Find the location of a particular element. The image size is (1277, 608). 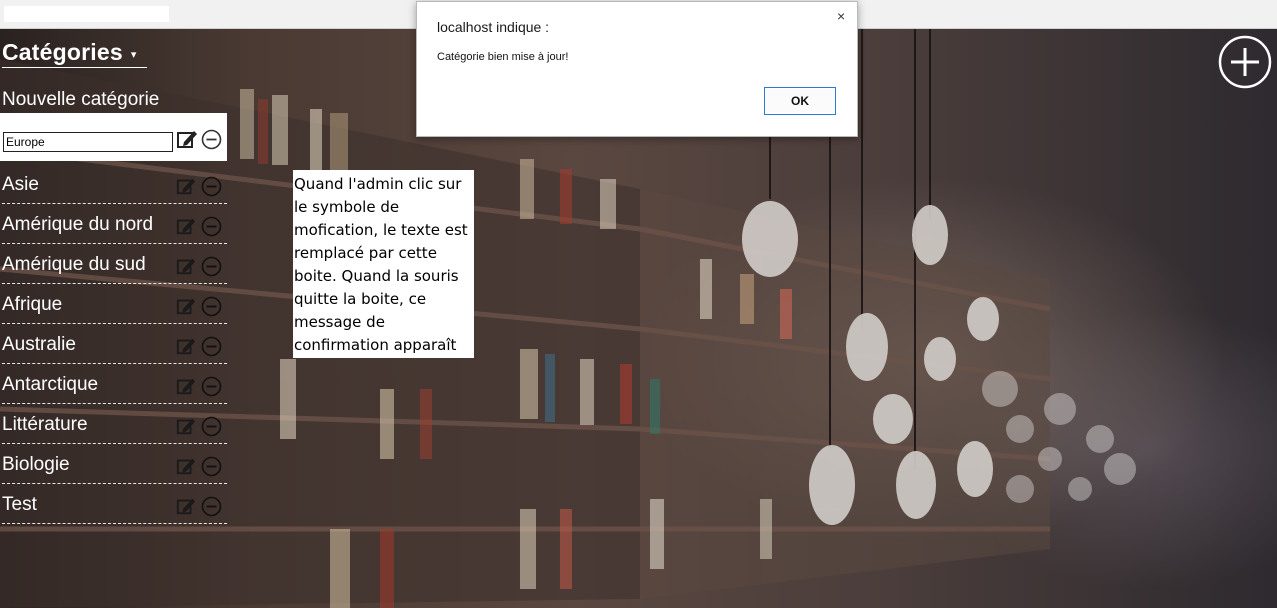

category-label: Littérature is located at coordinates (45, 424).